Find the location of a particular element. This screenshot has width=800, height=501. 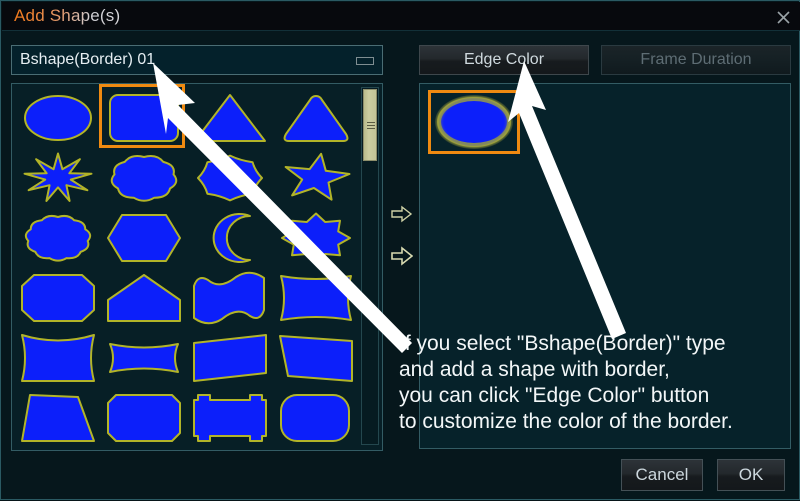

triangle-icon is located at coordinates (230, 118).